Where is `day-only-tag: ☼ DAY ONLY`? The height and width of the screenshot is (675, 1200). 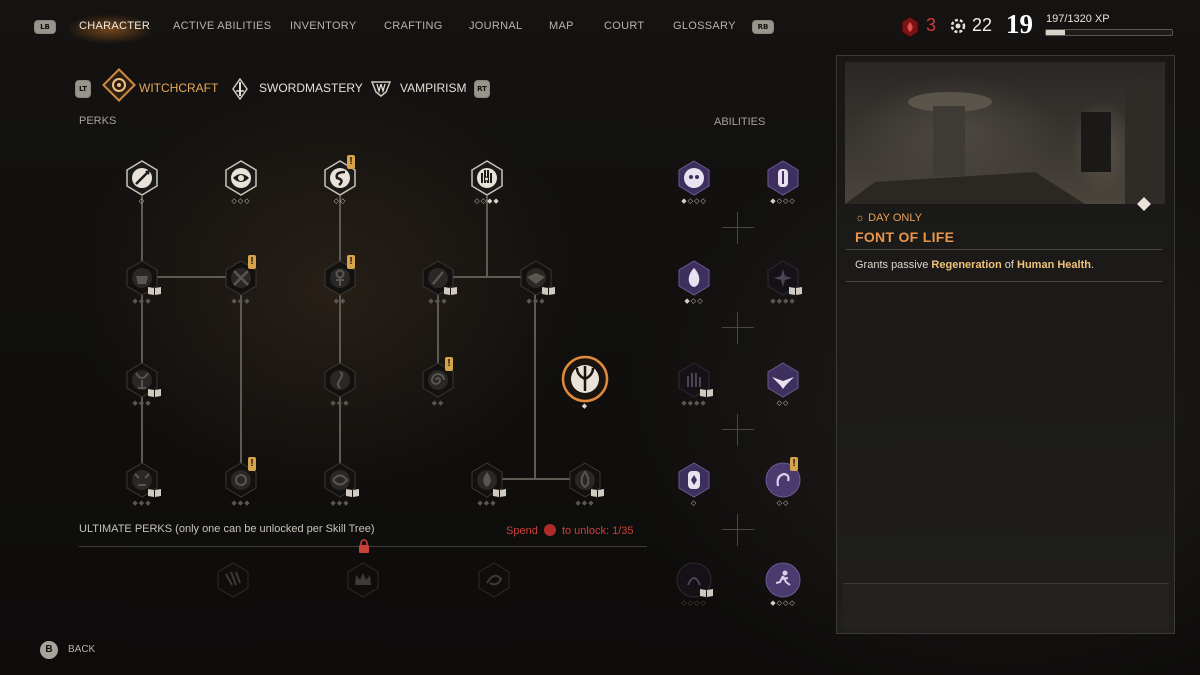 day-only-tag: ☼ DAY ONLY is located at coordinates (888, 218).